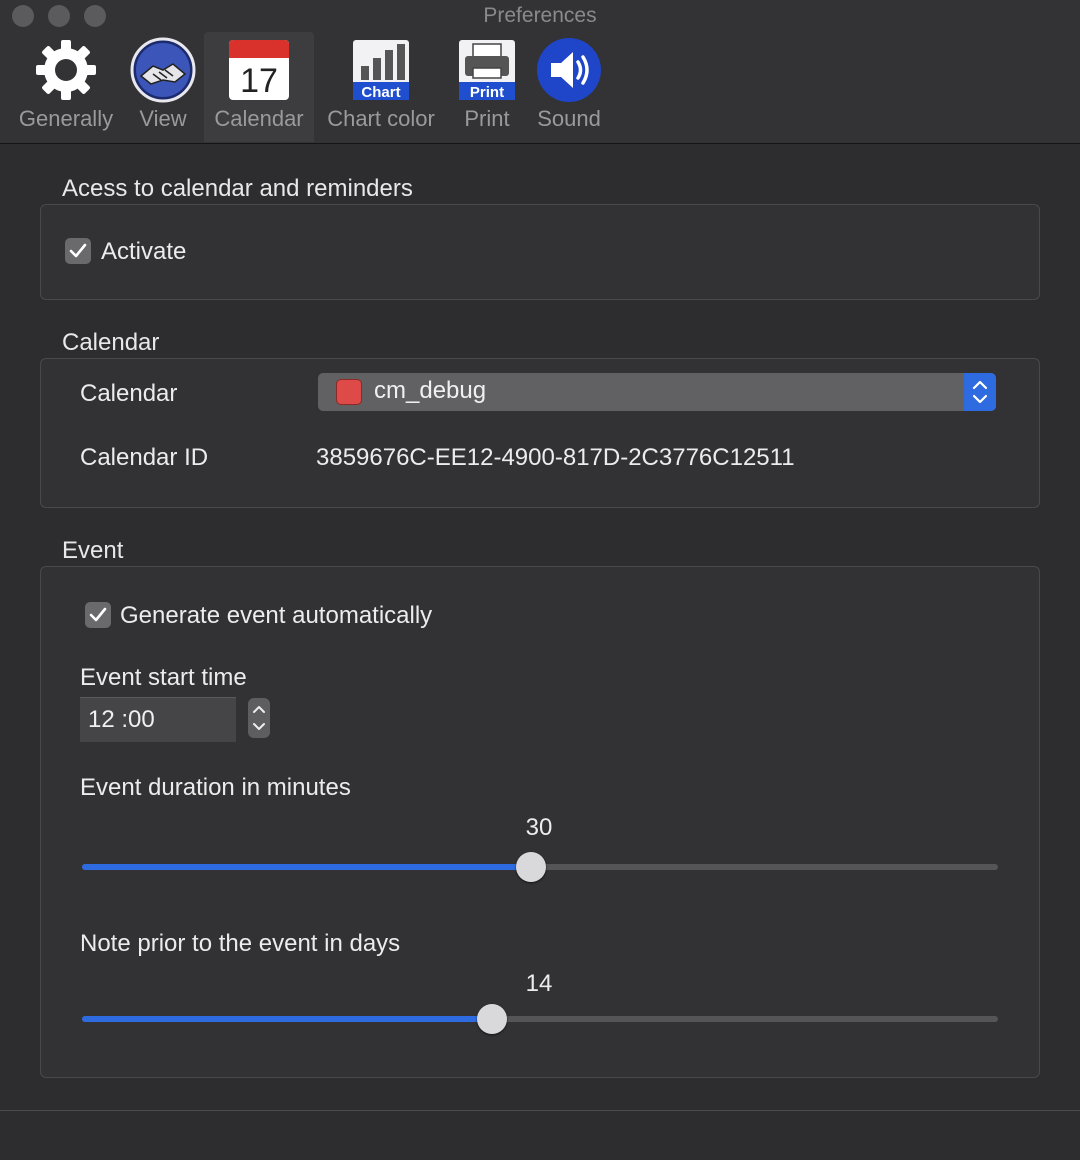 The height and width of the screenshot is (1160, 1080). What do you see at coordinates (93, 550) in the screenshot?
I see `event-group-title: Event` at bounding box center [93, 550].